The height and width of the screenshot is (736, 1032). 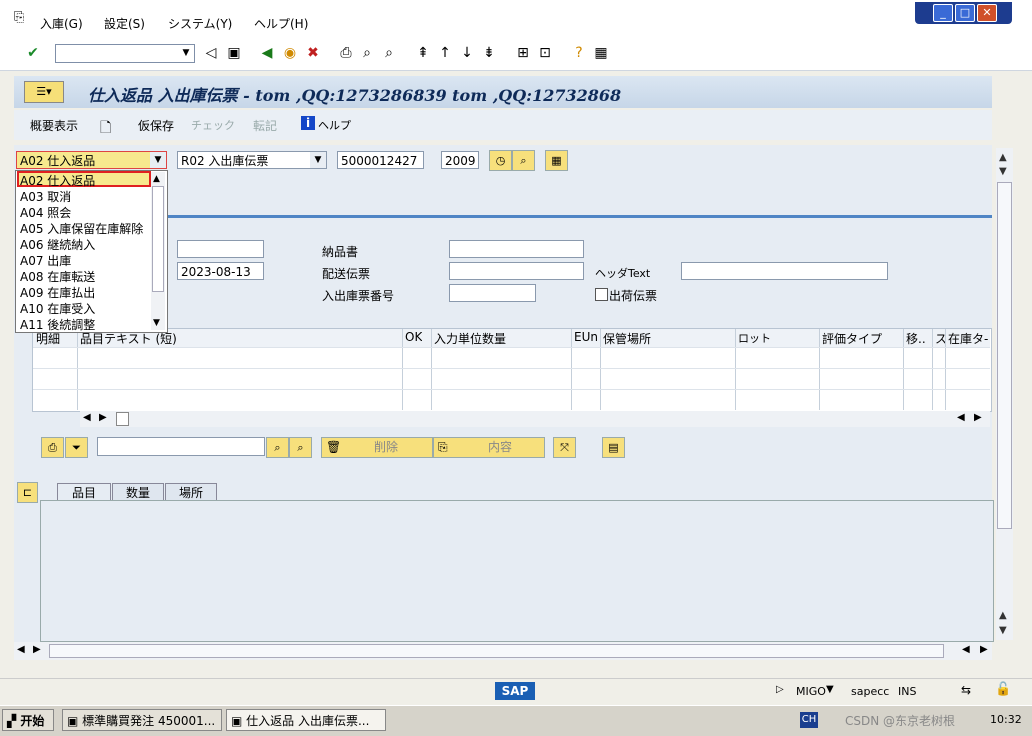 I want to click on exit-icon: ◉, so click(x=290, y=53).